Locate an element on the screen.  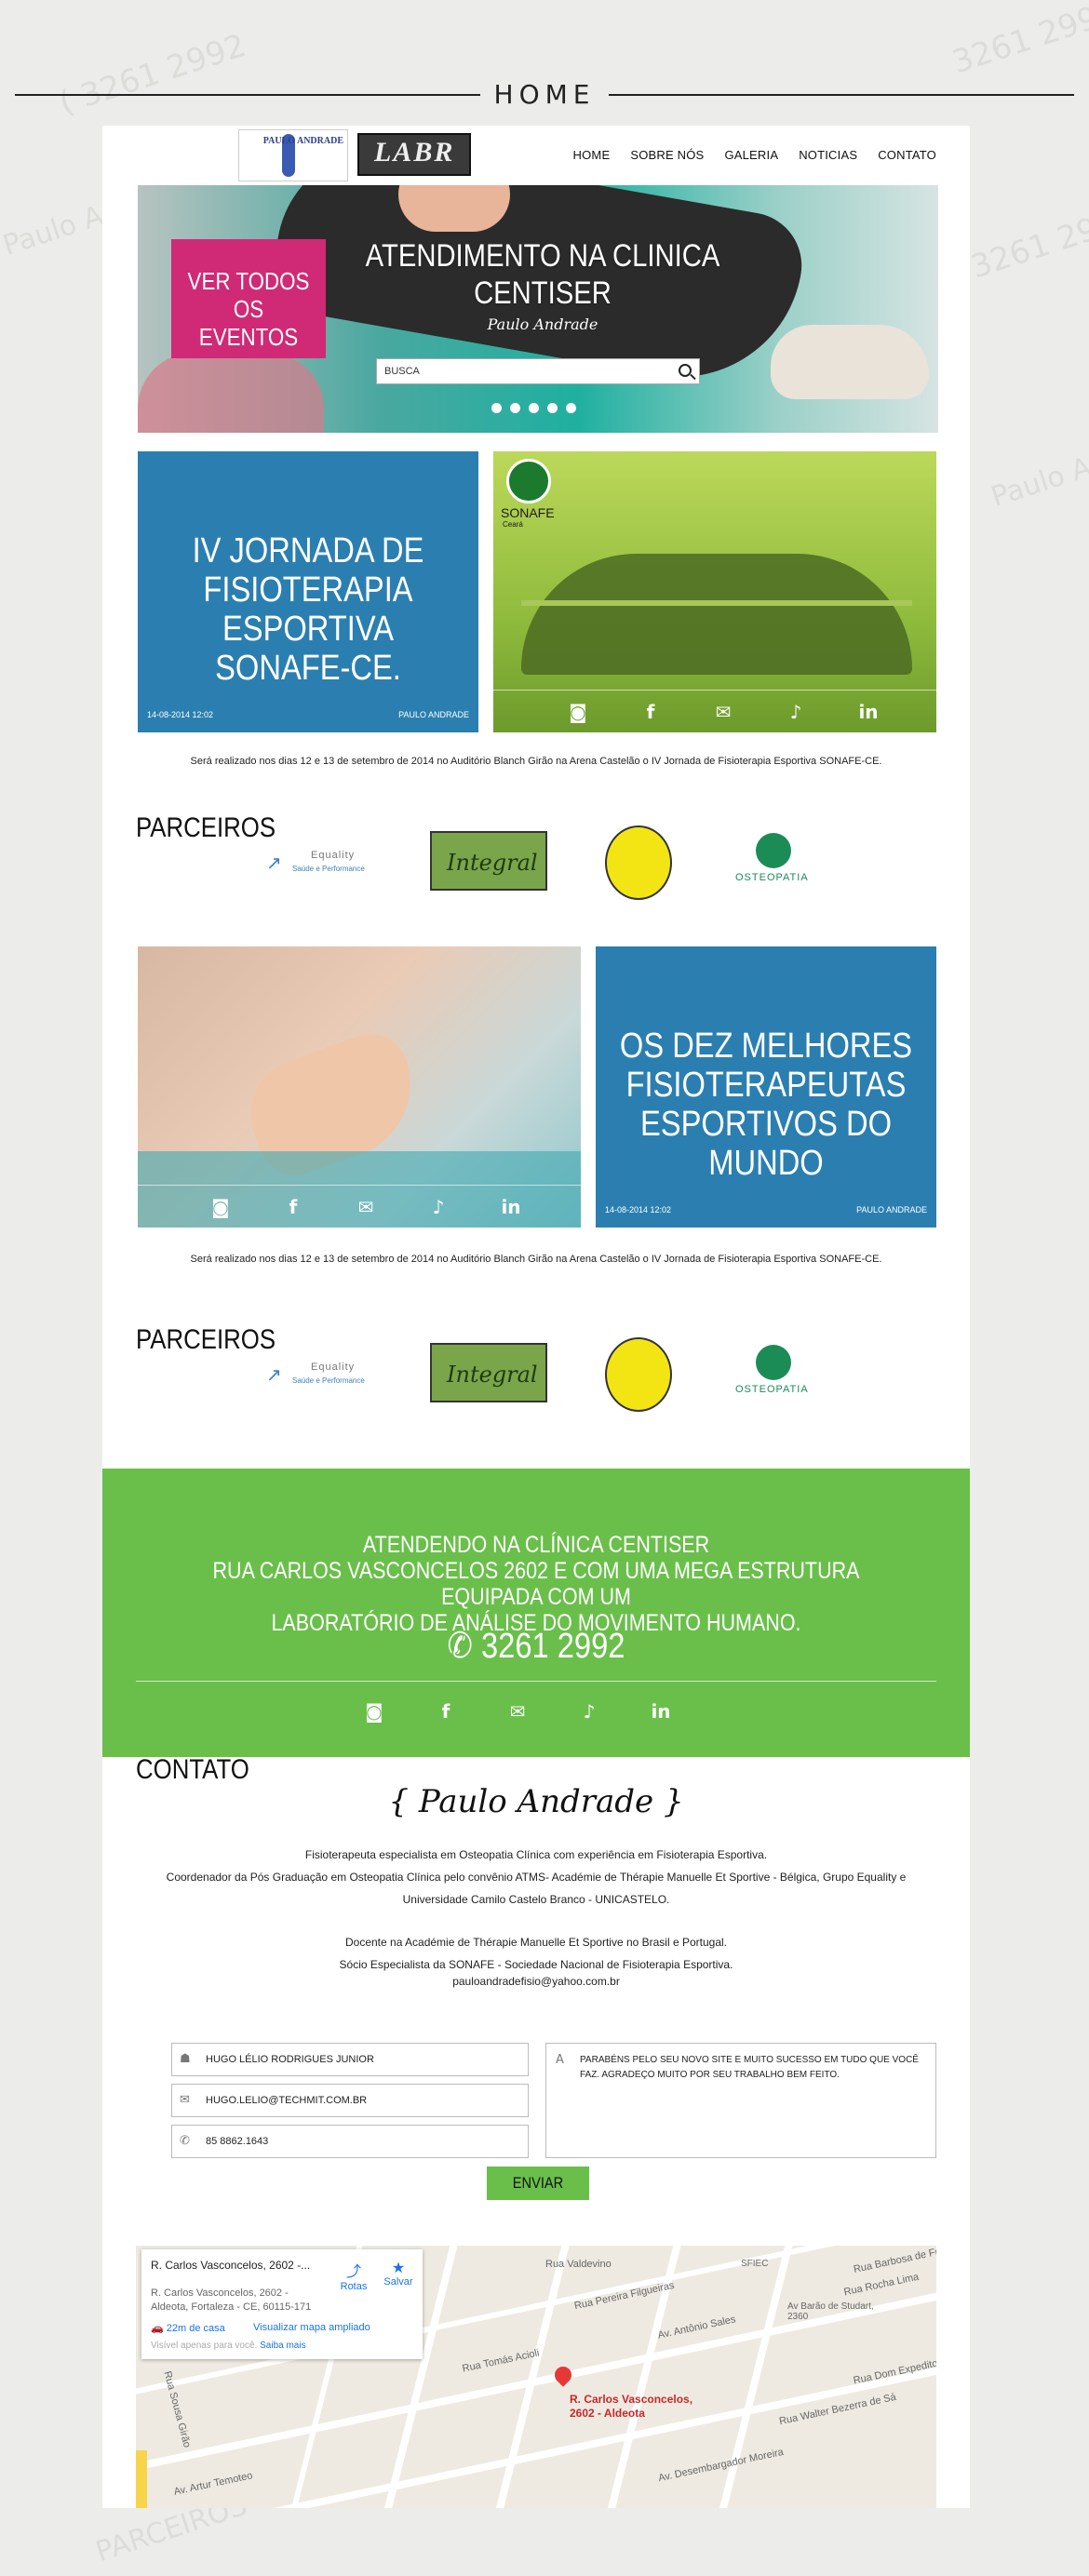
save-button: ★ Salvar is located at coordinates (398, 2273).